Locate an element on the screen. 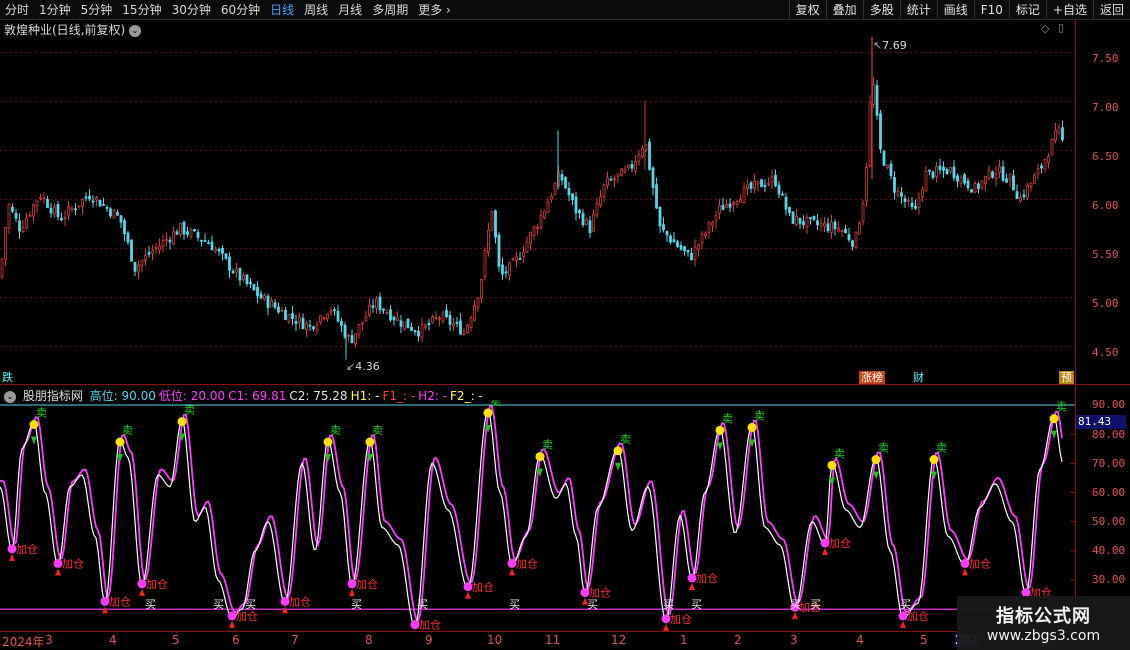 The height and width of the screenshot is (650, 1130). price-tick-label: 5.00 is located at coordinates (1105, 303).